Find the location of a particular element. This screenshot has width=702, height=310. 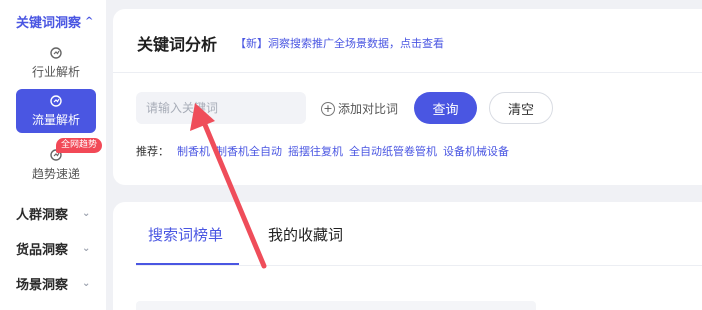

keyword-search-input is located at coordinates (221, 108).